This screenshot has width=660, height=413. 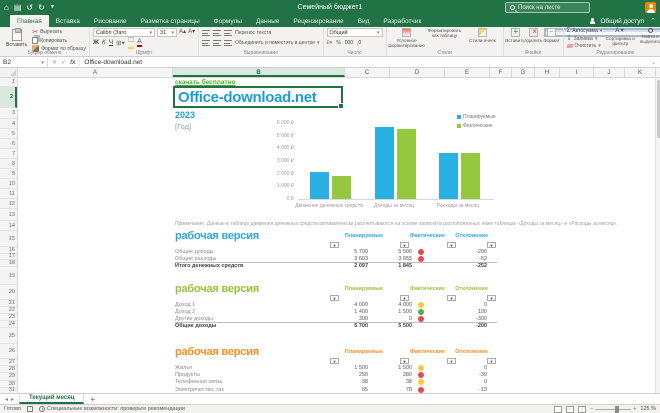 I want to click on zoom-slider: − +, so click(x=613, y=409).